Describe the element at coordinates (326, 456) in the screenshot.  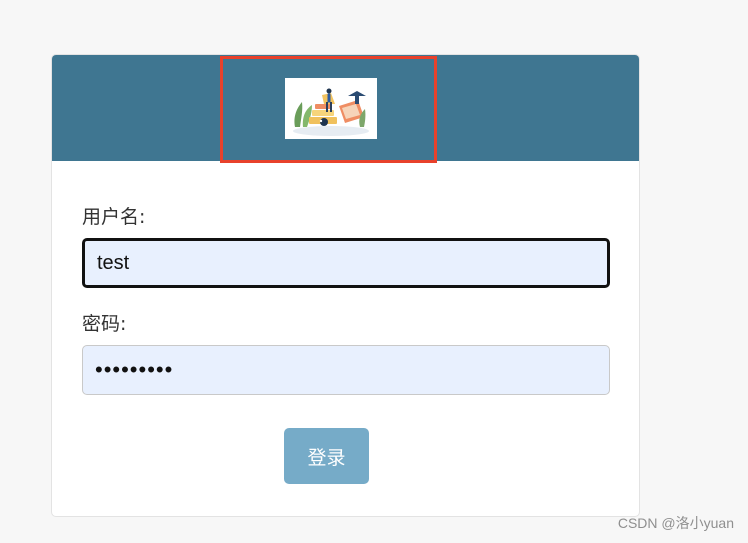
I see `login-button: 登录` at that location.